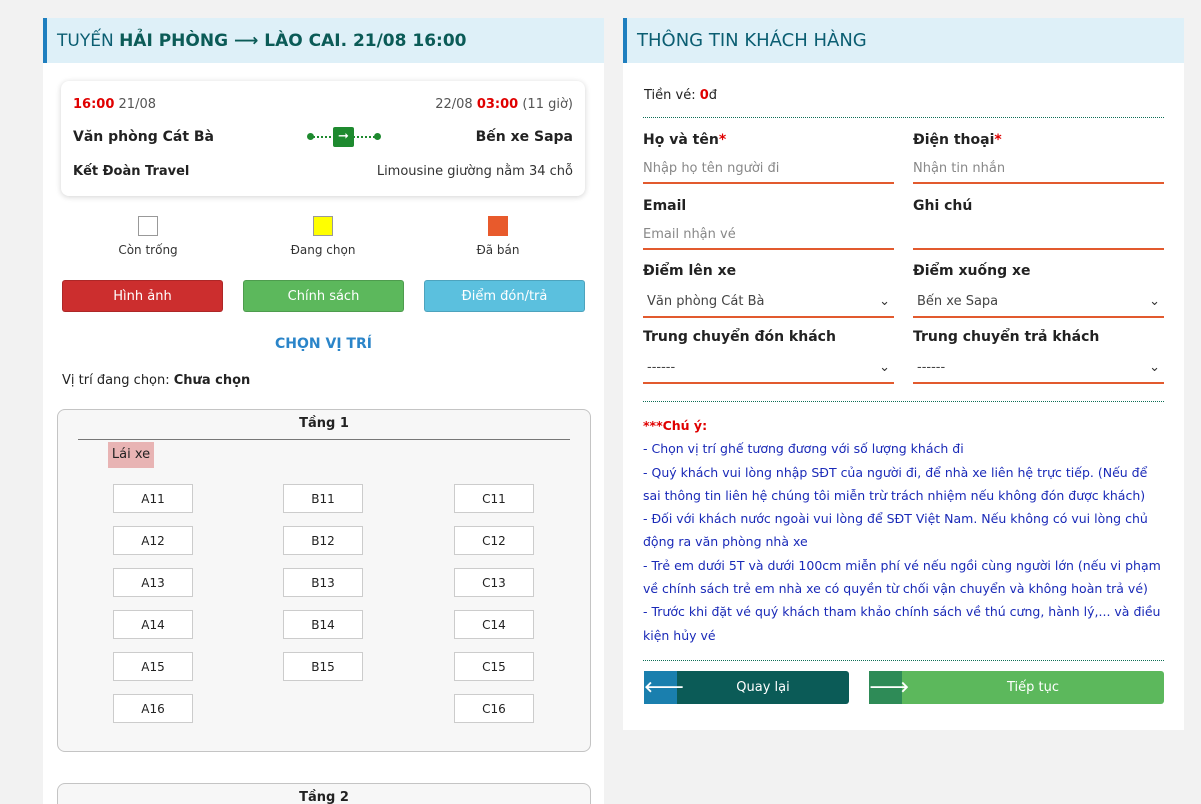 Image resolution: width=1201 pixels, height=804 pixels. Describe the element at coordinates (94, 104) in the screenshot. I see `depart-time: 16:00` at that location.